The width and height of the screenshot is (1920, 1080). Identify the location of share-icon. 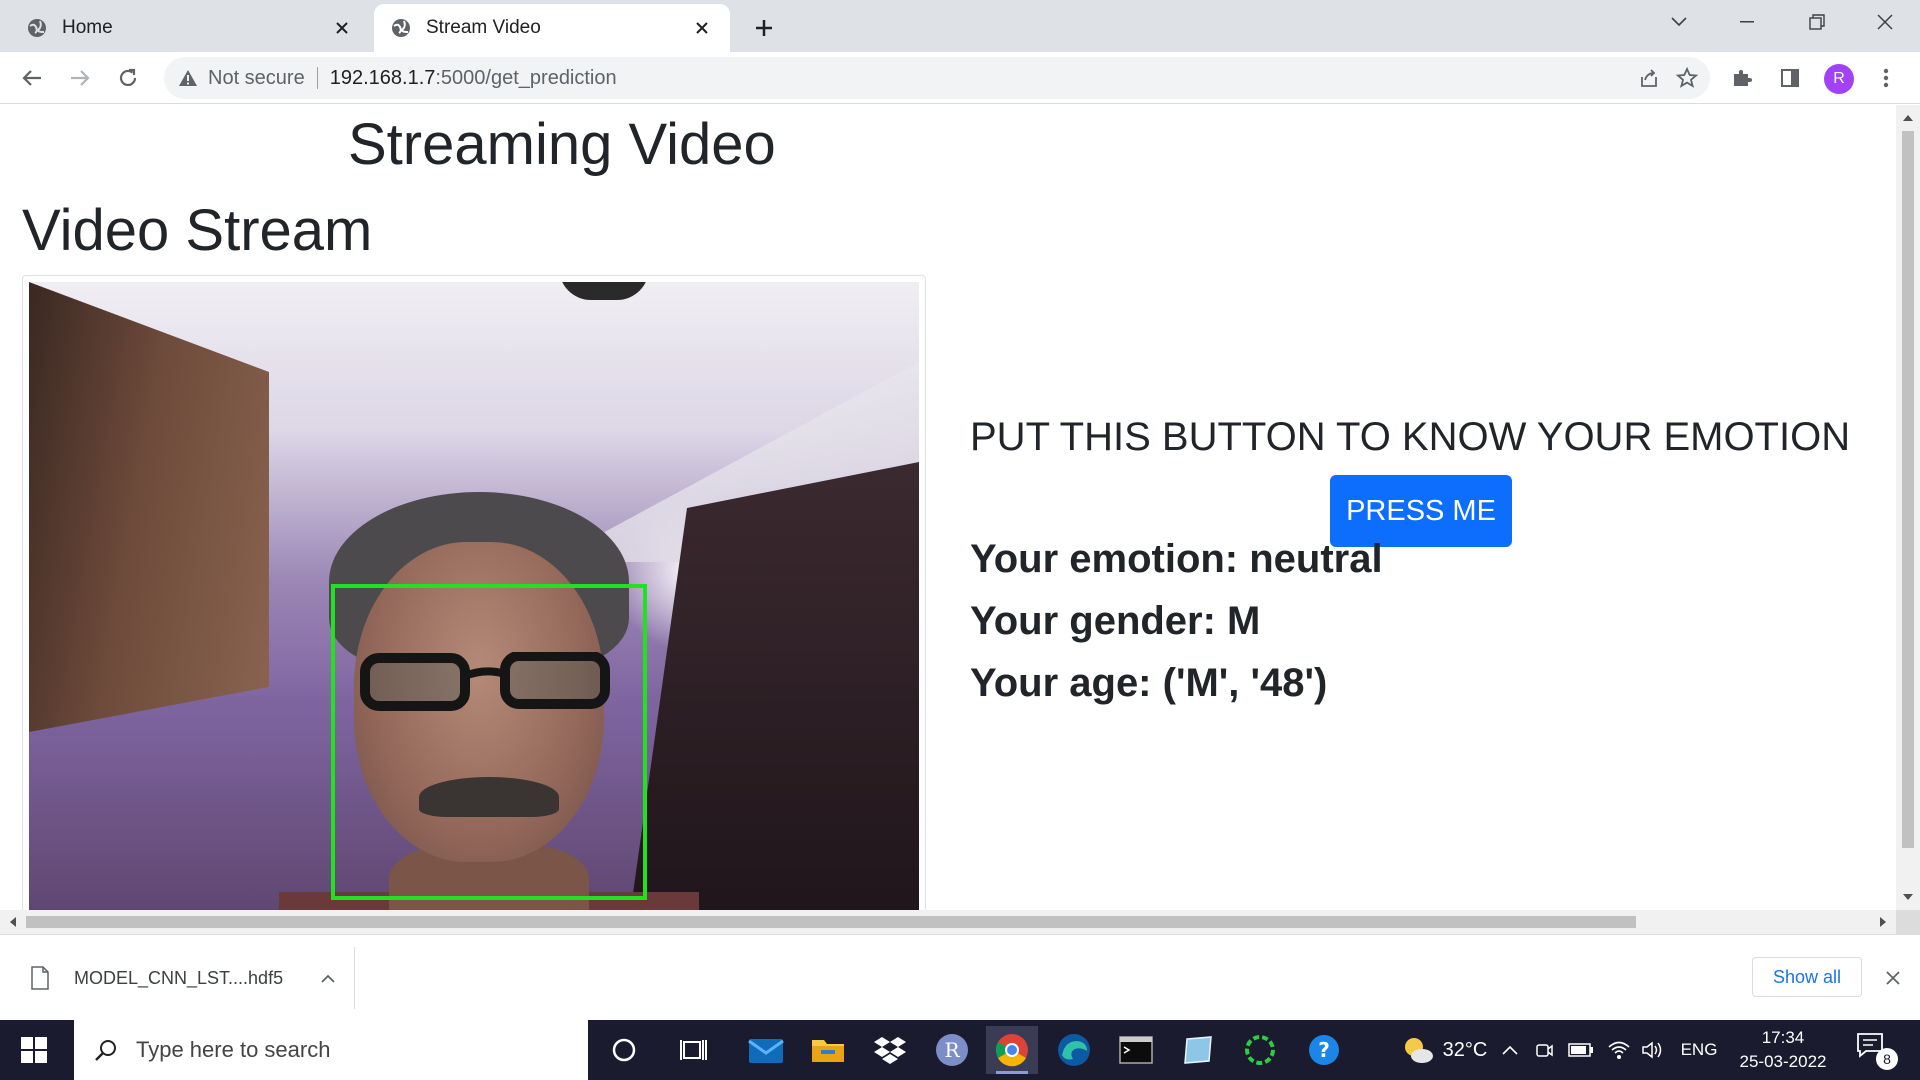
(1649, 78).